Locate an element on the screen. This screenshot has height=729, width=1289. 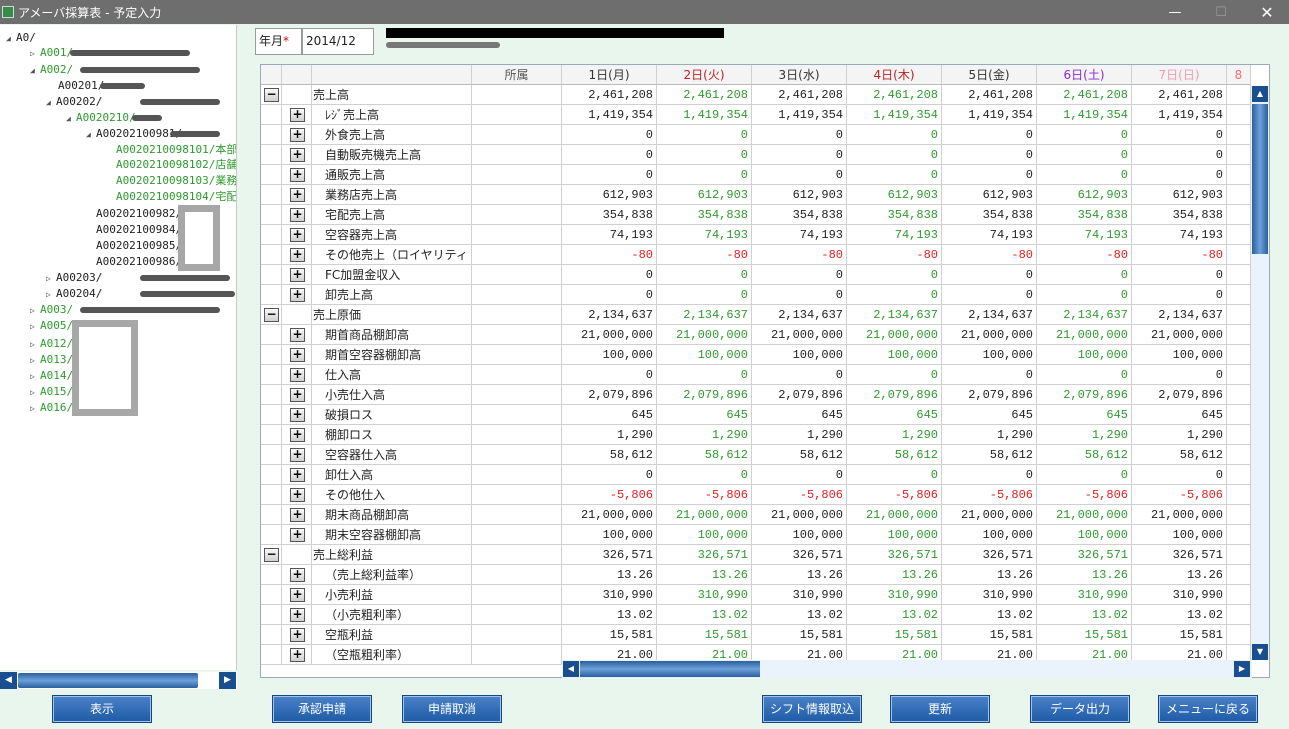
tree-node: A00202100982/ is located at coordinates (134, 213).